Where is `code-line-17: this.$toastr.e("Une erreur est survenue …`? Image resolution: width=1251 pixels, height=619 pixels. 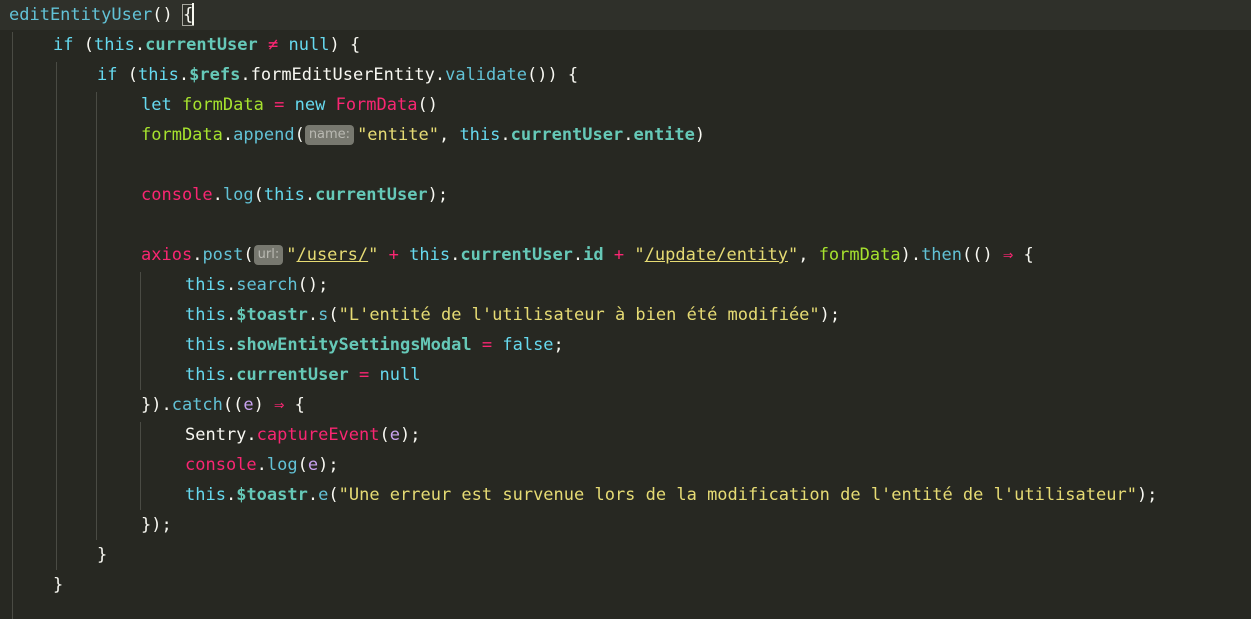 code-line-17: this.$toastr.e("Une erreur est survenue … is located at coordinates (625, 495).